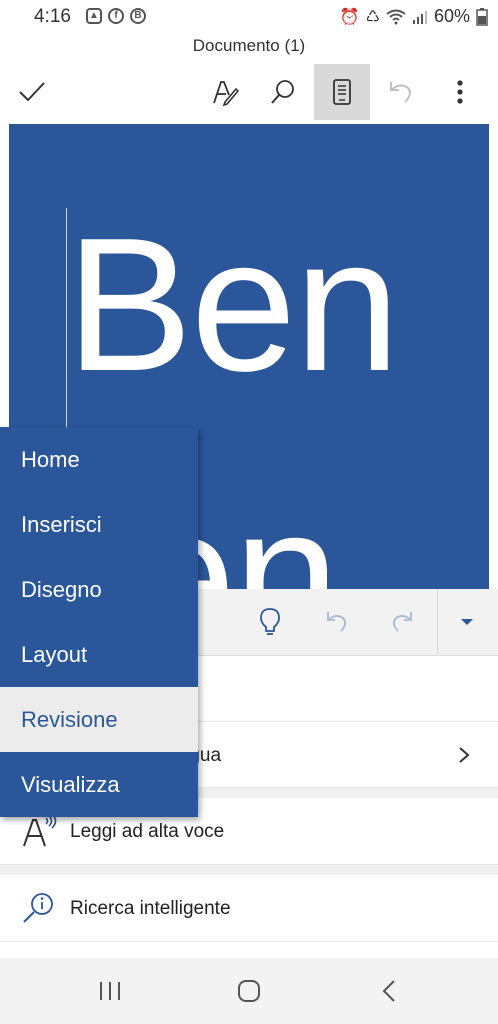 The width and height of the screenshot is (498, 1024). Describe the element at coordinates (52, 16) in the screenshot. I see `status-time: 4:16` at that location.